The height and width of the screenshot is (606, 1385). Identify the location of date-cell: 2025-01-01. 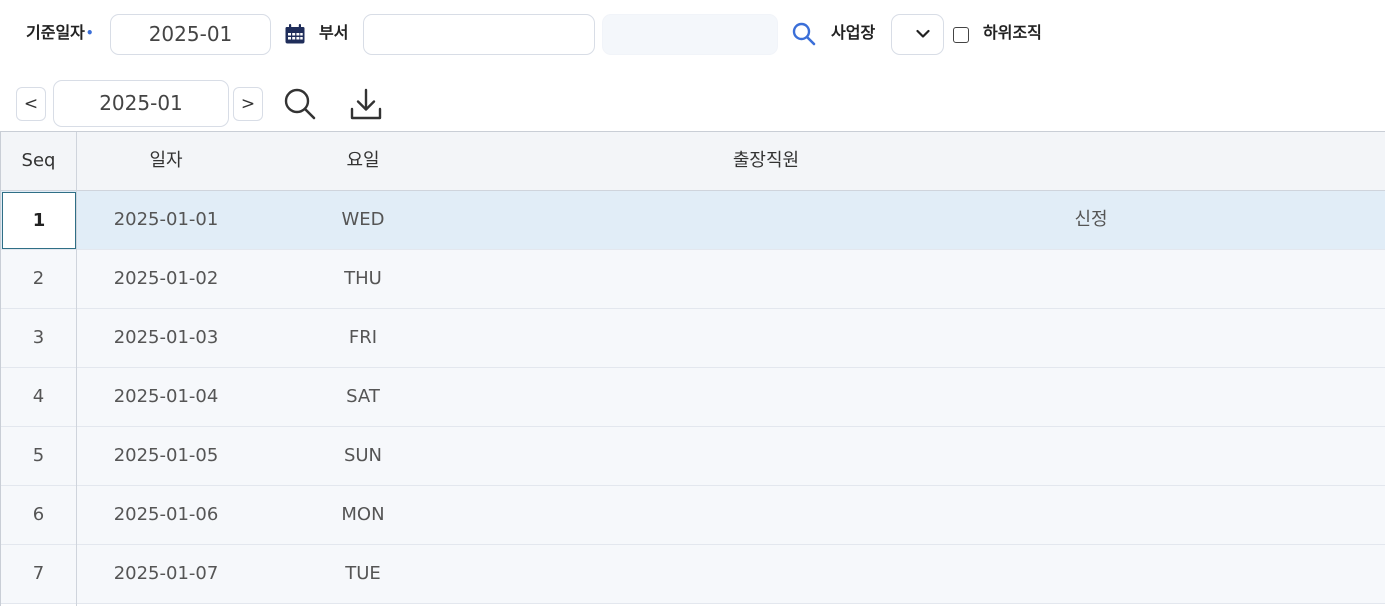
(166, 220).